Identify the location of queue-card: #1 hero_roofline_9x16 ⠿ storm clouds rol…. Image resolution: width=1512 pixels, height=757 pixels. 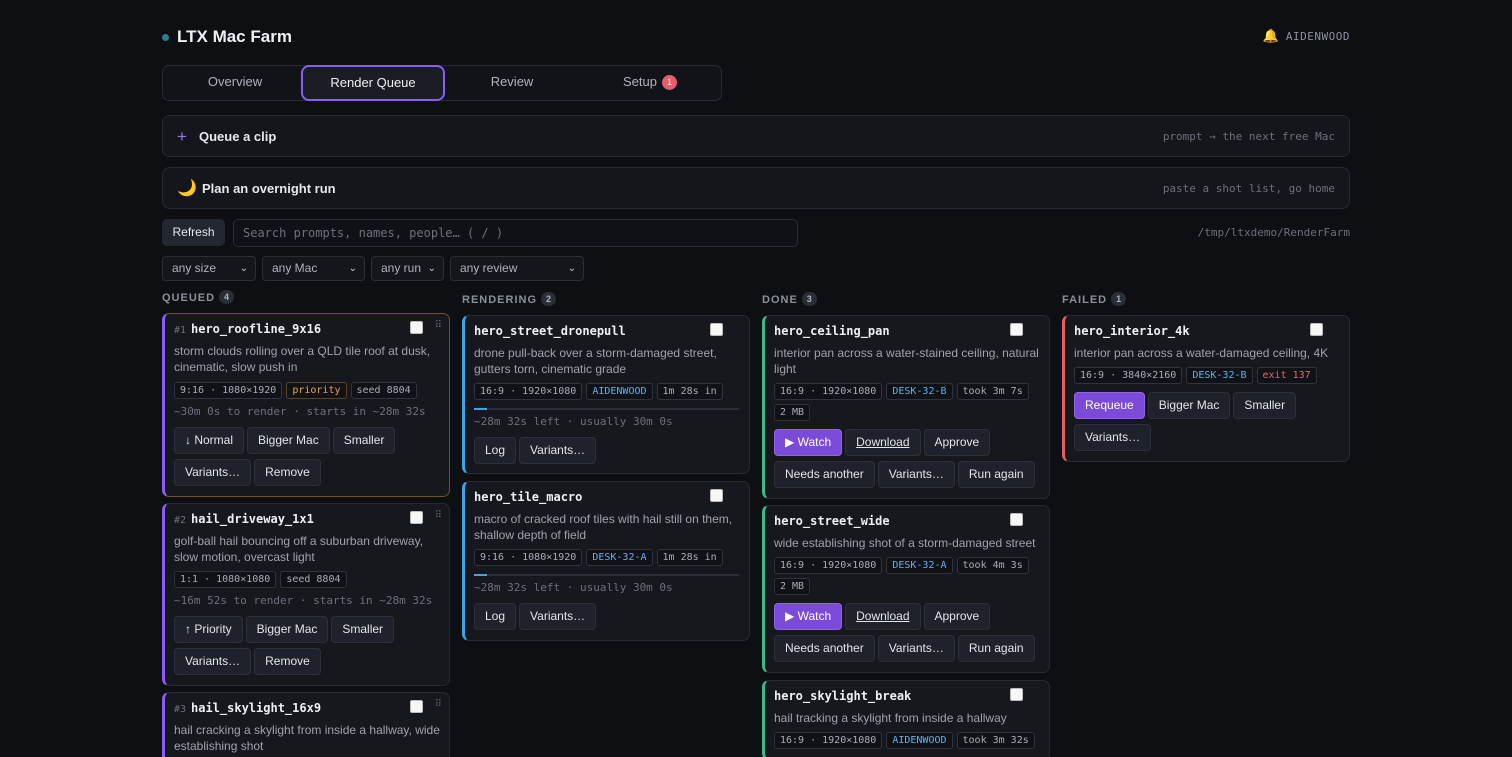
(306, 405).